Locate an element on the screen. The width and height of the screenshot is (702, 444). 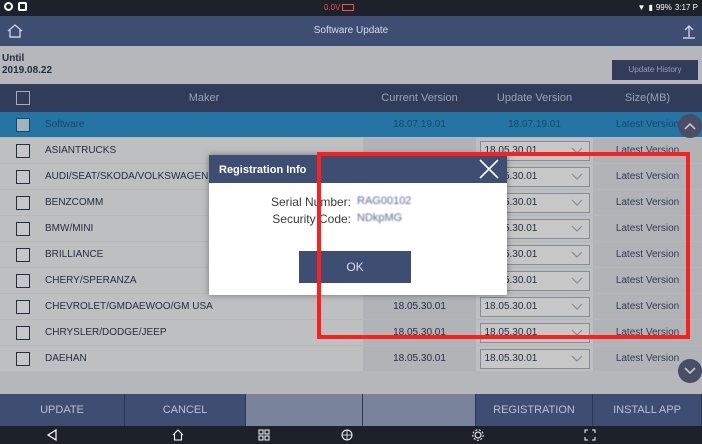
clock: 3:17 P is located at coordinates (686, 7).